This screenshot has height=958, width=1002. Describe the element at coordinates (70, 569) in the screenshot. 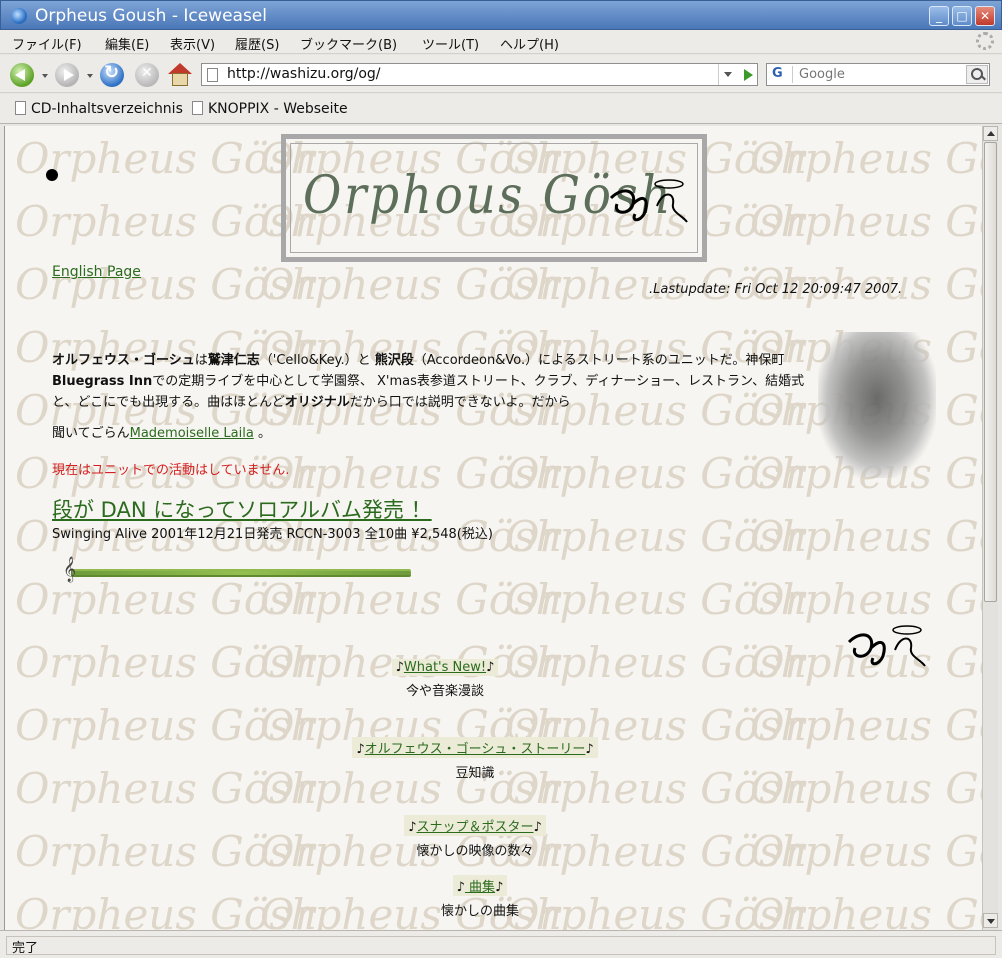

I see `treble-clef-icon: 𝄞` at that location.